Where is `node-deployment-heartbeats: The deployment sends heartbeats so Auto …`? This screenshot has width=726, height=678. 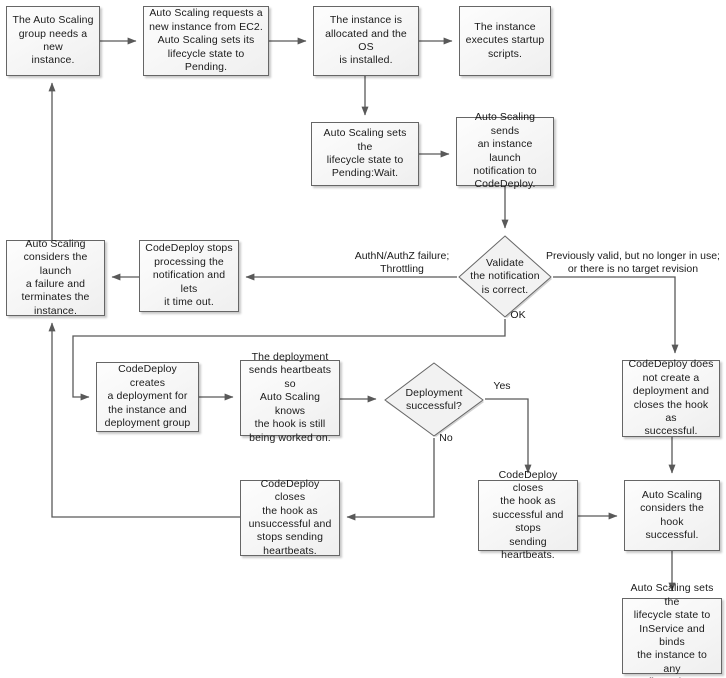 node-deployment-heartbeats: The deployment sends heartbeats so Auto … is located at coordinates (290, 397).